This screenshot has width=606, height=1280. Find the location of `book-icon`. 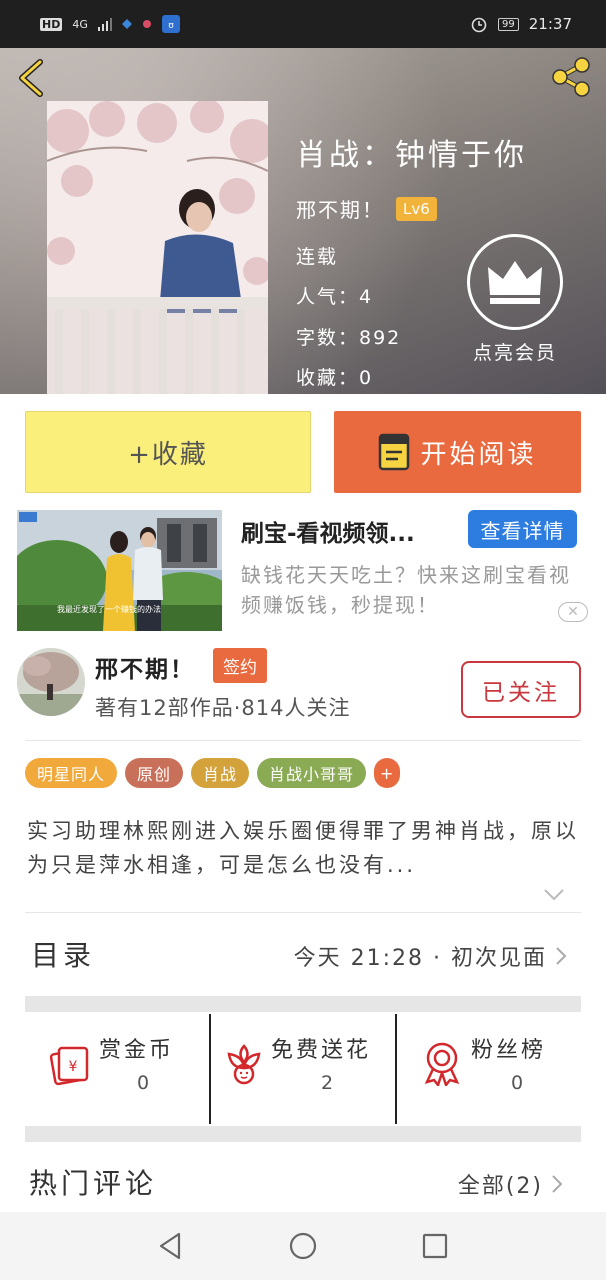

book-icon is located at coordinates (394, 452).